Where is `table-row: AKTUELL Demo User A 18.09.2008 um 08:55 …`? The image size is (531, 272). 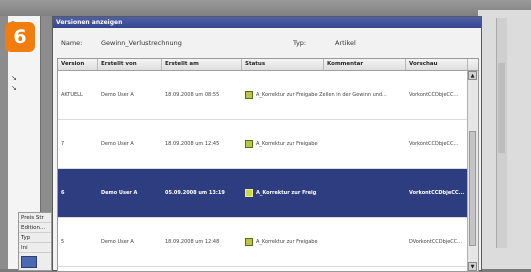
table-row: AKTUELL Demo User A 18.09.2008 um 08:55 … is located at coordinates (262, 95).